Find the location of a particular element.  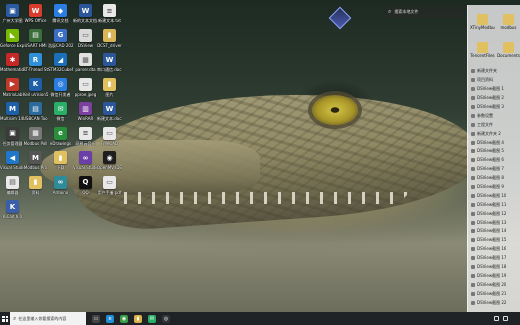

app-icon: ∞ is located at coordinates (85, 157).